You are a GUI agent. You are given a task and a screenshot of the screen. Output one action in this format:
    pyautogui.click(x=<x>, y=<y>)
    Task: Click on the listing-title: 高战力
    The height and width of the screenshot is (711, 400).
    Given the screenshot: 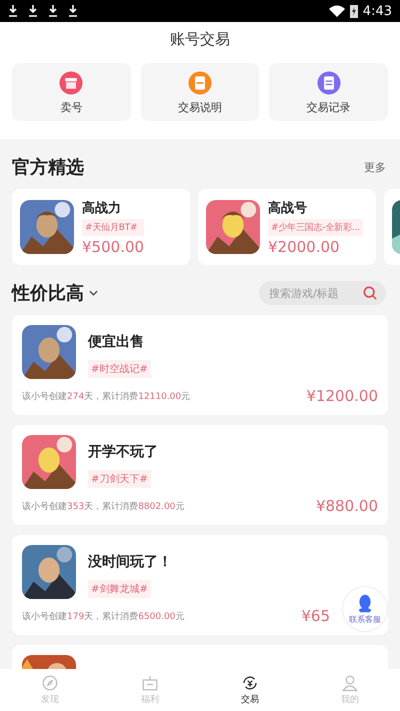 What is the action you would take?
    pyautogui.click(x=102, y=208)
    